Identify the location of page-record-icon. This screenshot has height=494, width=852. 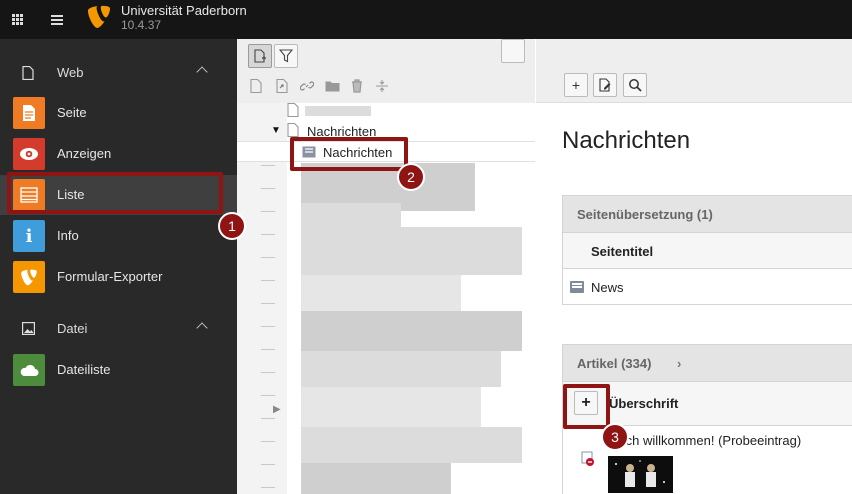
(577, 287).